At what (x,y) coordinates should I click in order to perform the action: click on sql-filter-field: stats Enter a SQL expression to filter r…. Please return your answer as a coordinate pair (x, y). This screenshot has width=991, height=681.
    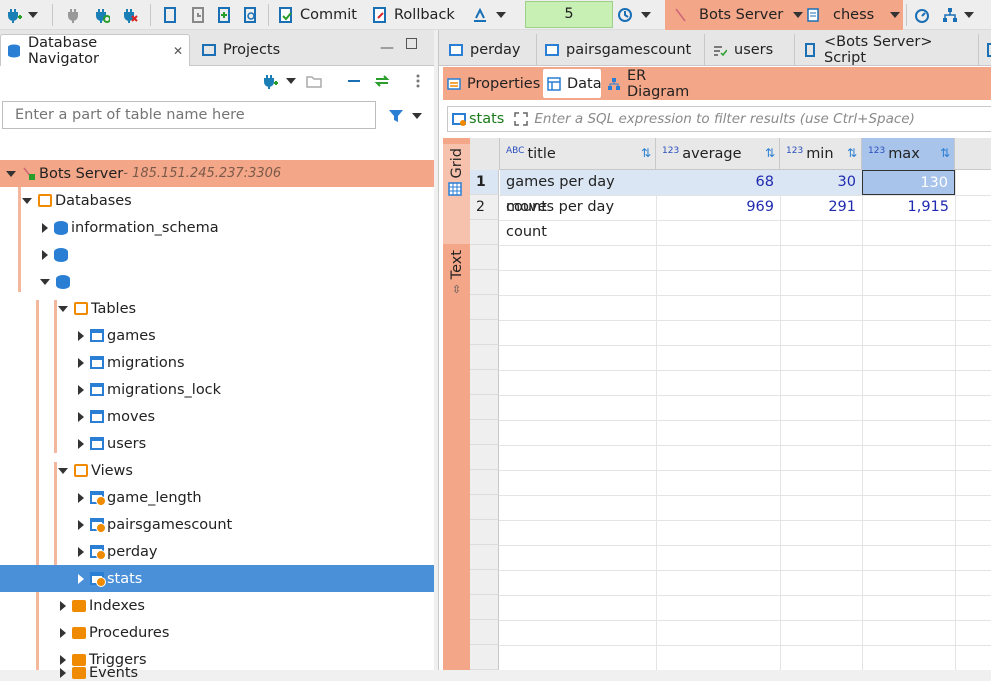
    Looking at the image, I should click on (719, 119).